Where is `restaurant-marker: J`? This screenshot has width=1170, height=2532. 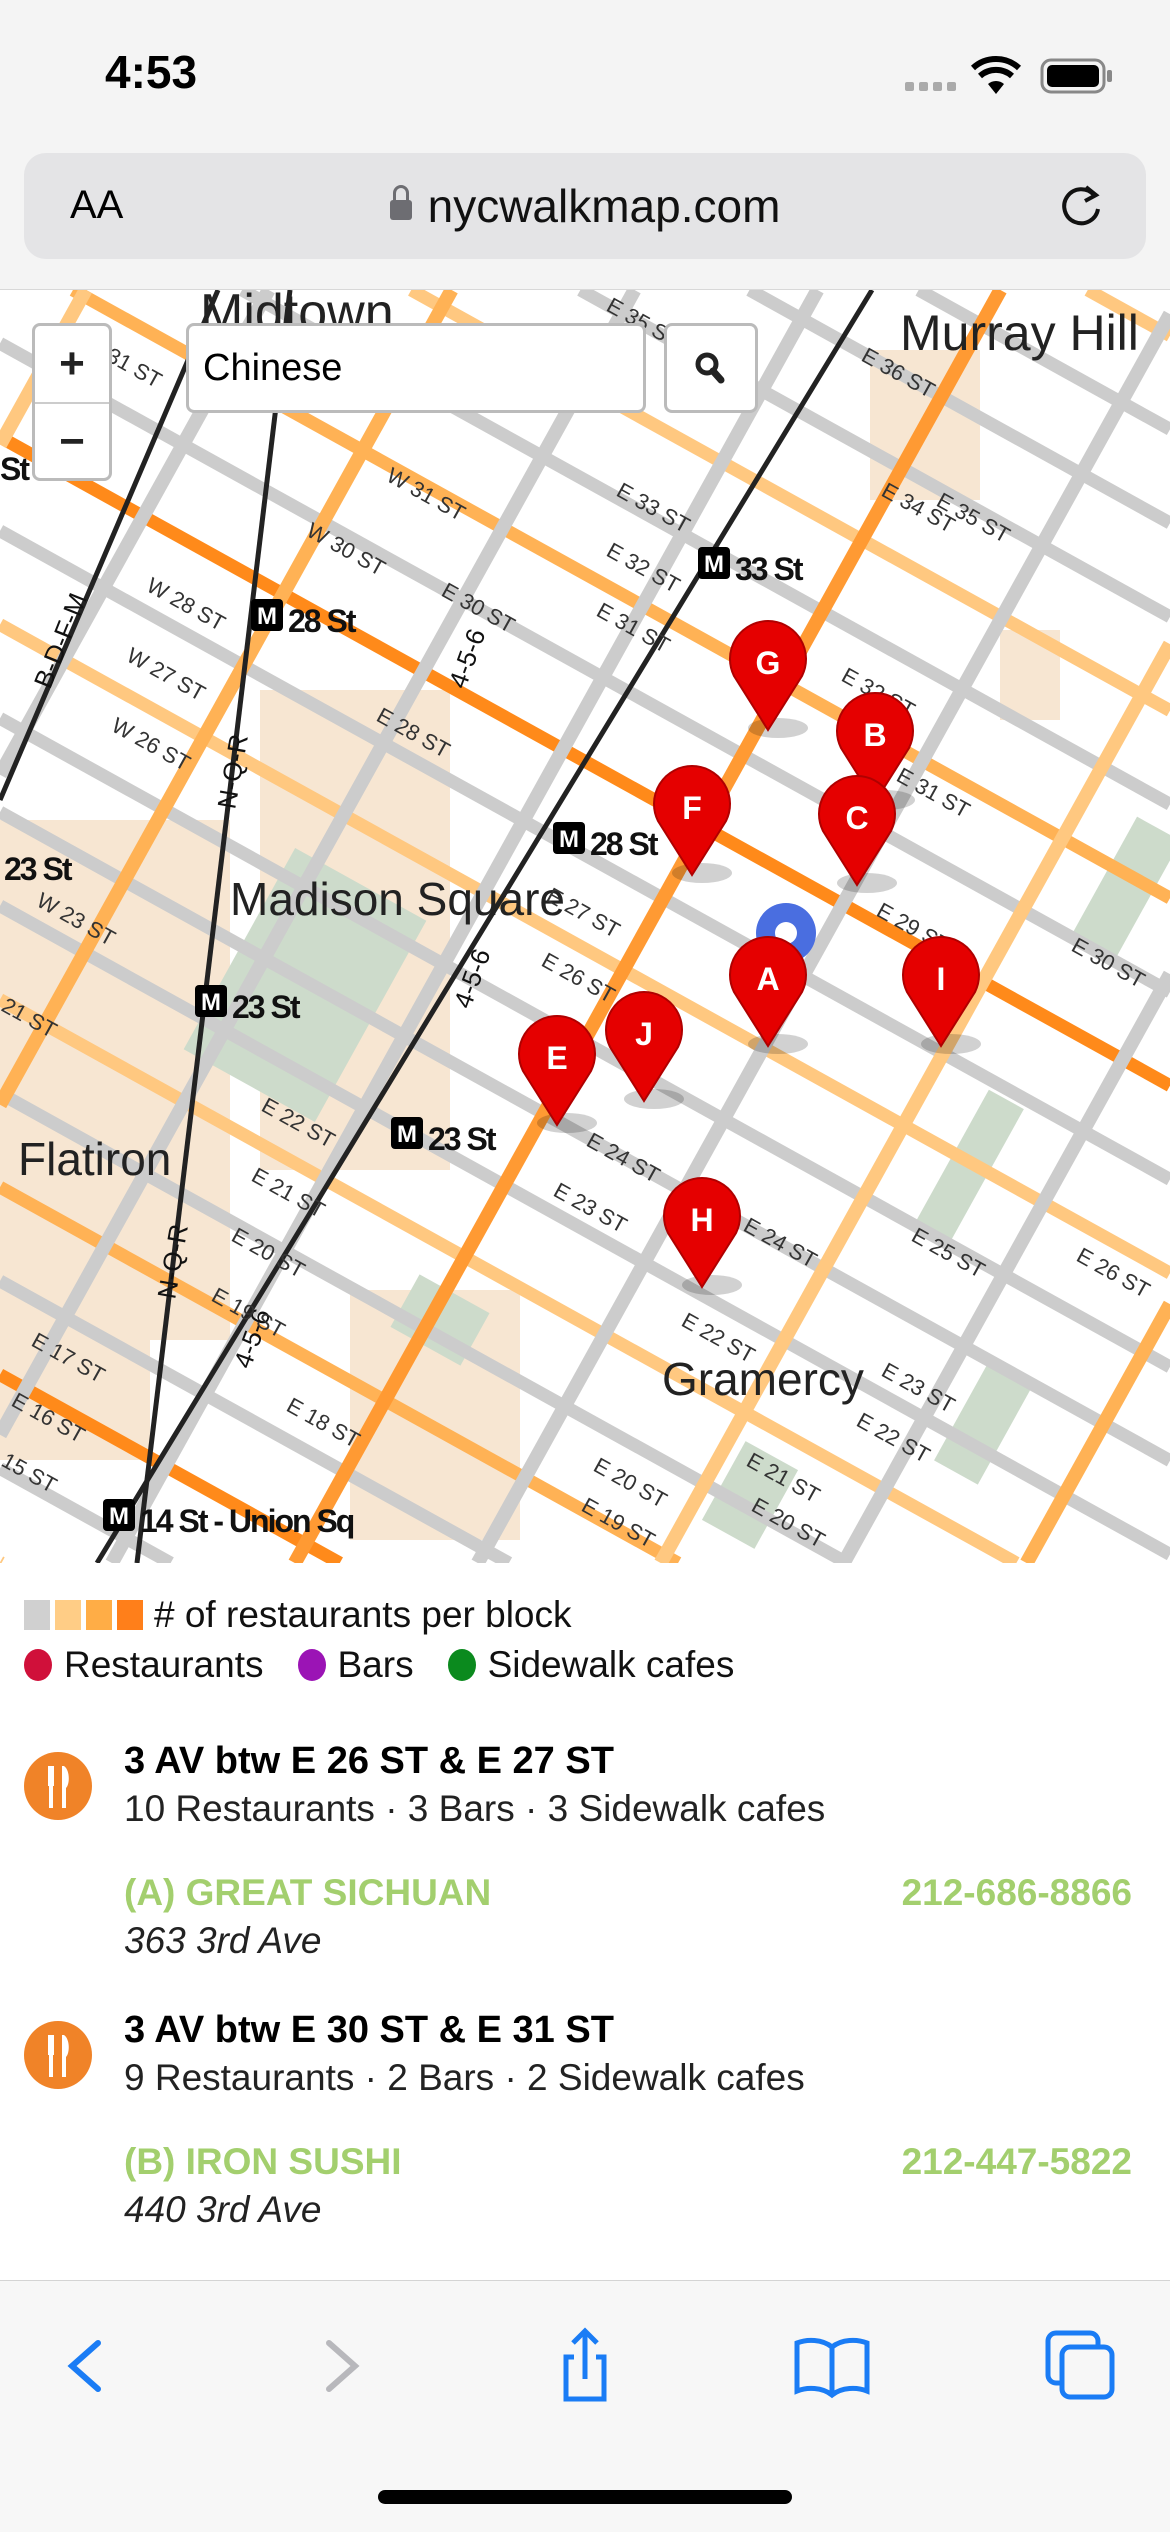
restaurant-marker: J is located at coordinates (644, 1050).